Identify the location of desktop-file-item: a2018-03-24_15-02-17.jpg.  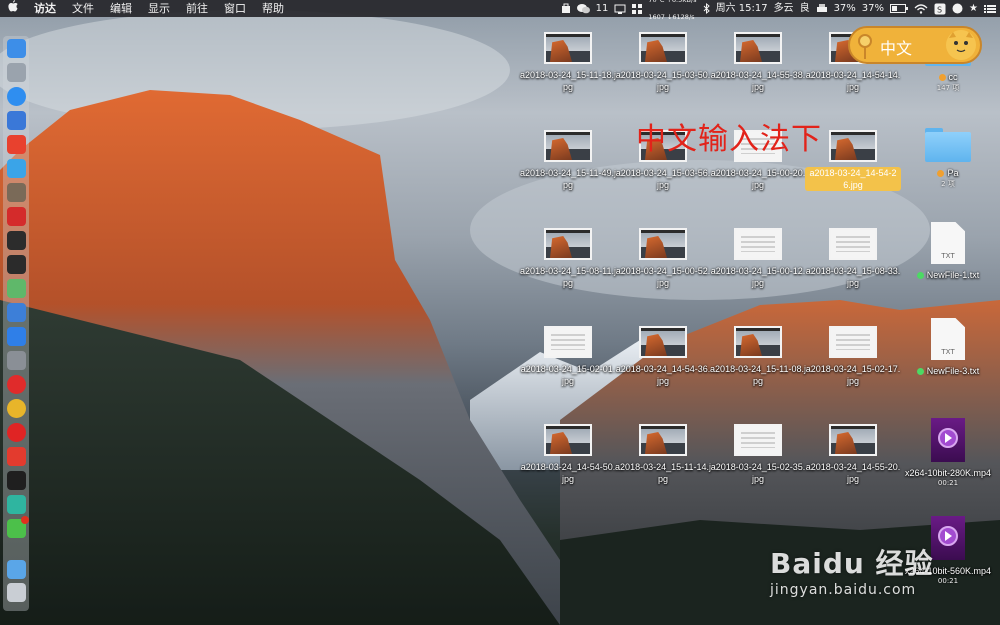
(853, 356).